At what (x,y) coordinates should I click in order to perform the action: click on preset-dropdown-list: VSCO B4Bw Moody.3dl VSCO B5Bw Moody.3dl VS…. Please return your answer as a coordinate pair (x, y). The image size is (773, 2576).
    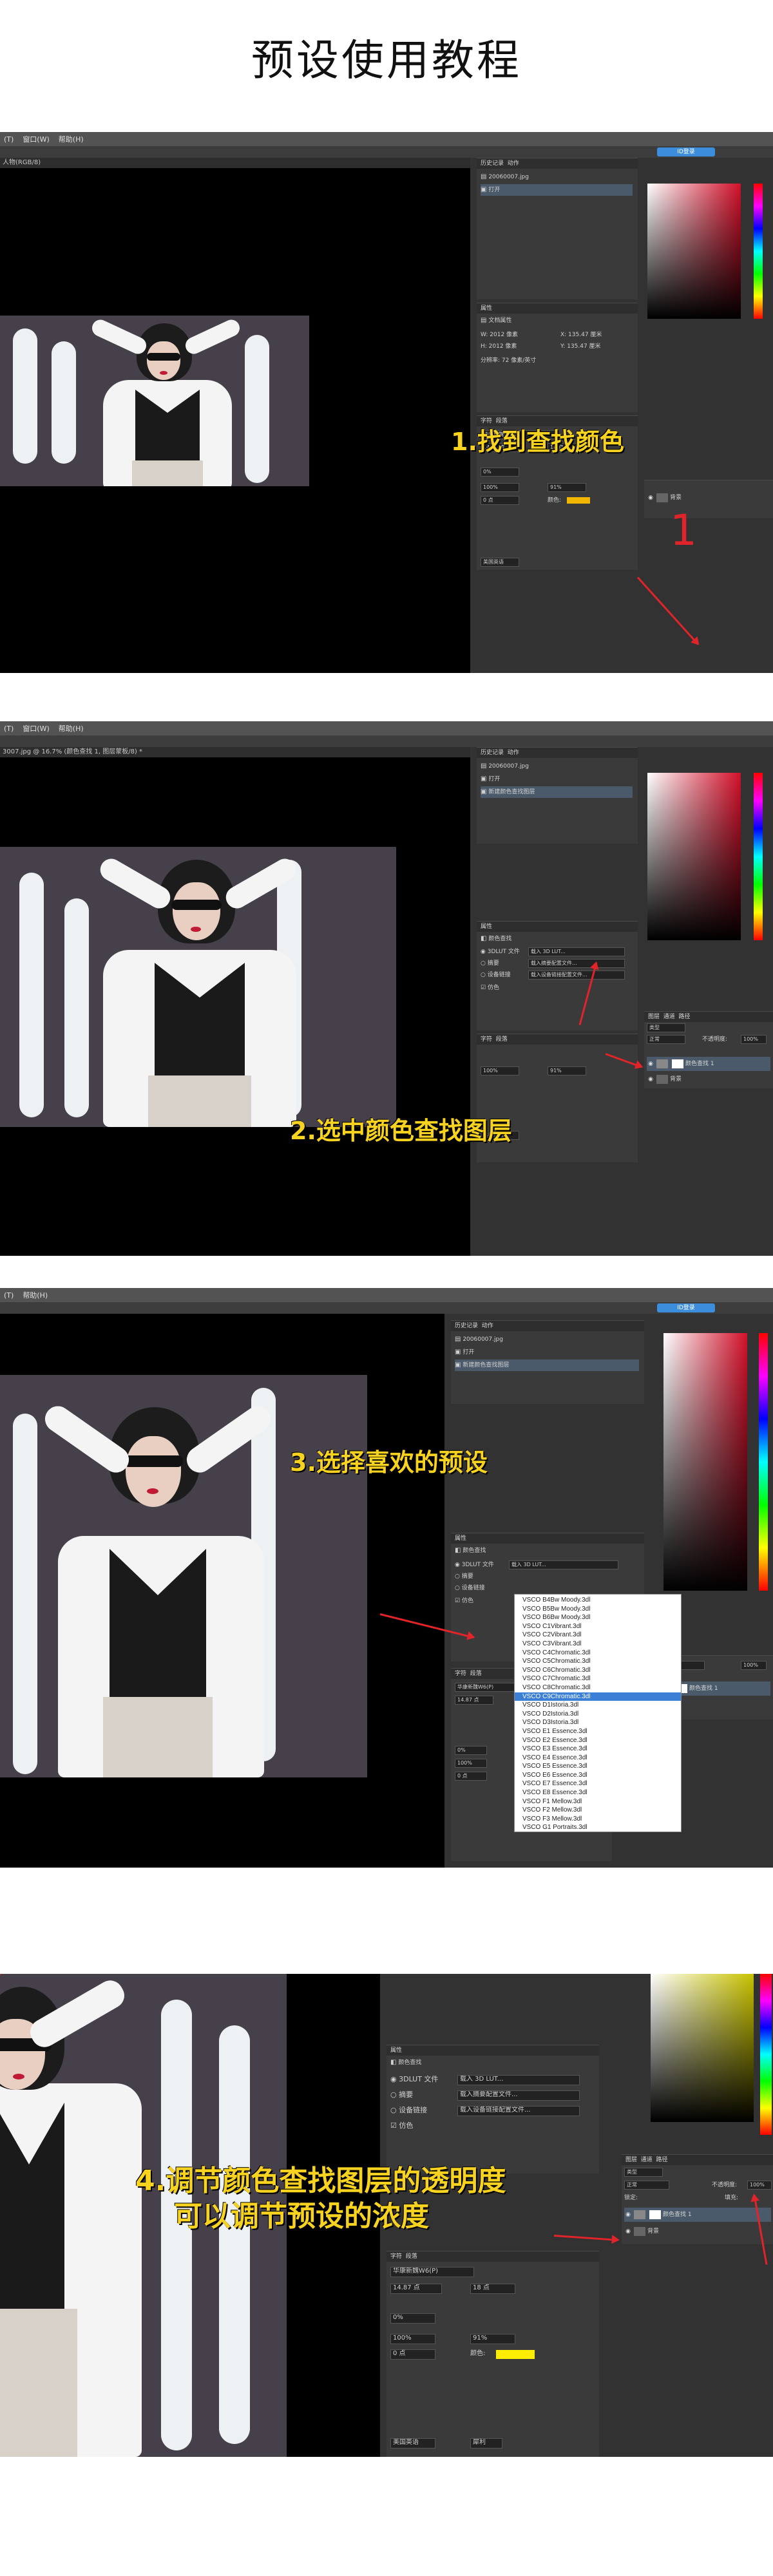
    Looking at the image, I should click on (598, 1713).